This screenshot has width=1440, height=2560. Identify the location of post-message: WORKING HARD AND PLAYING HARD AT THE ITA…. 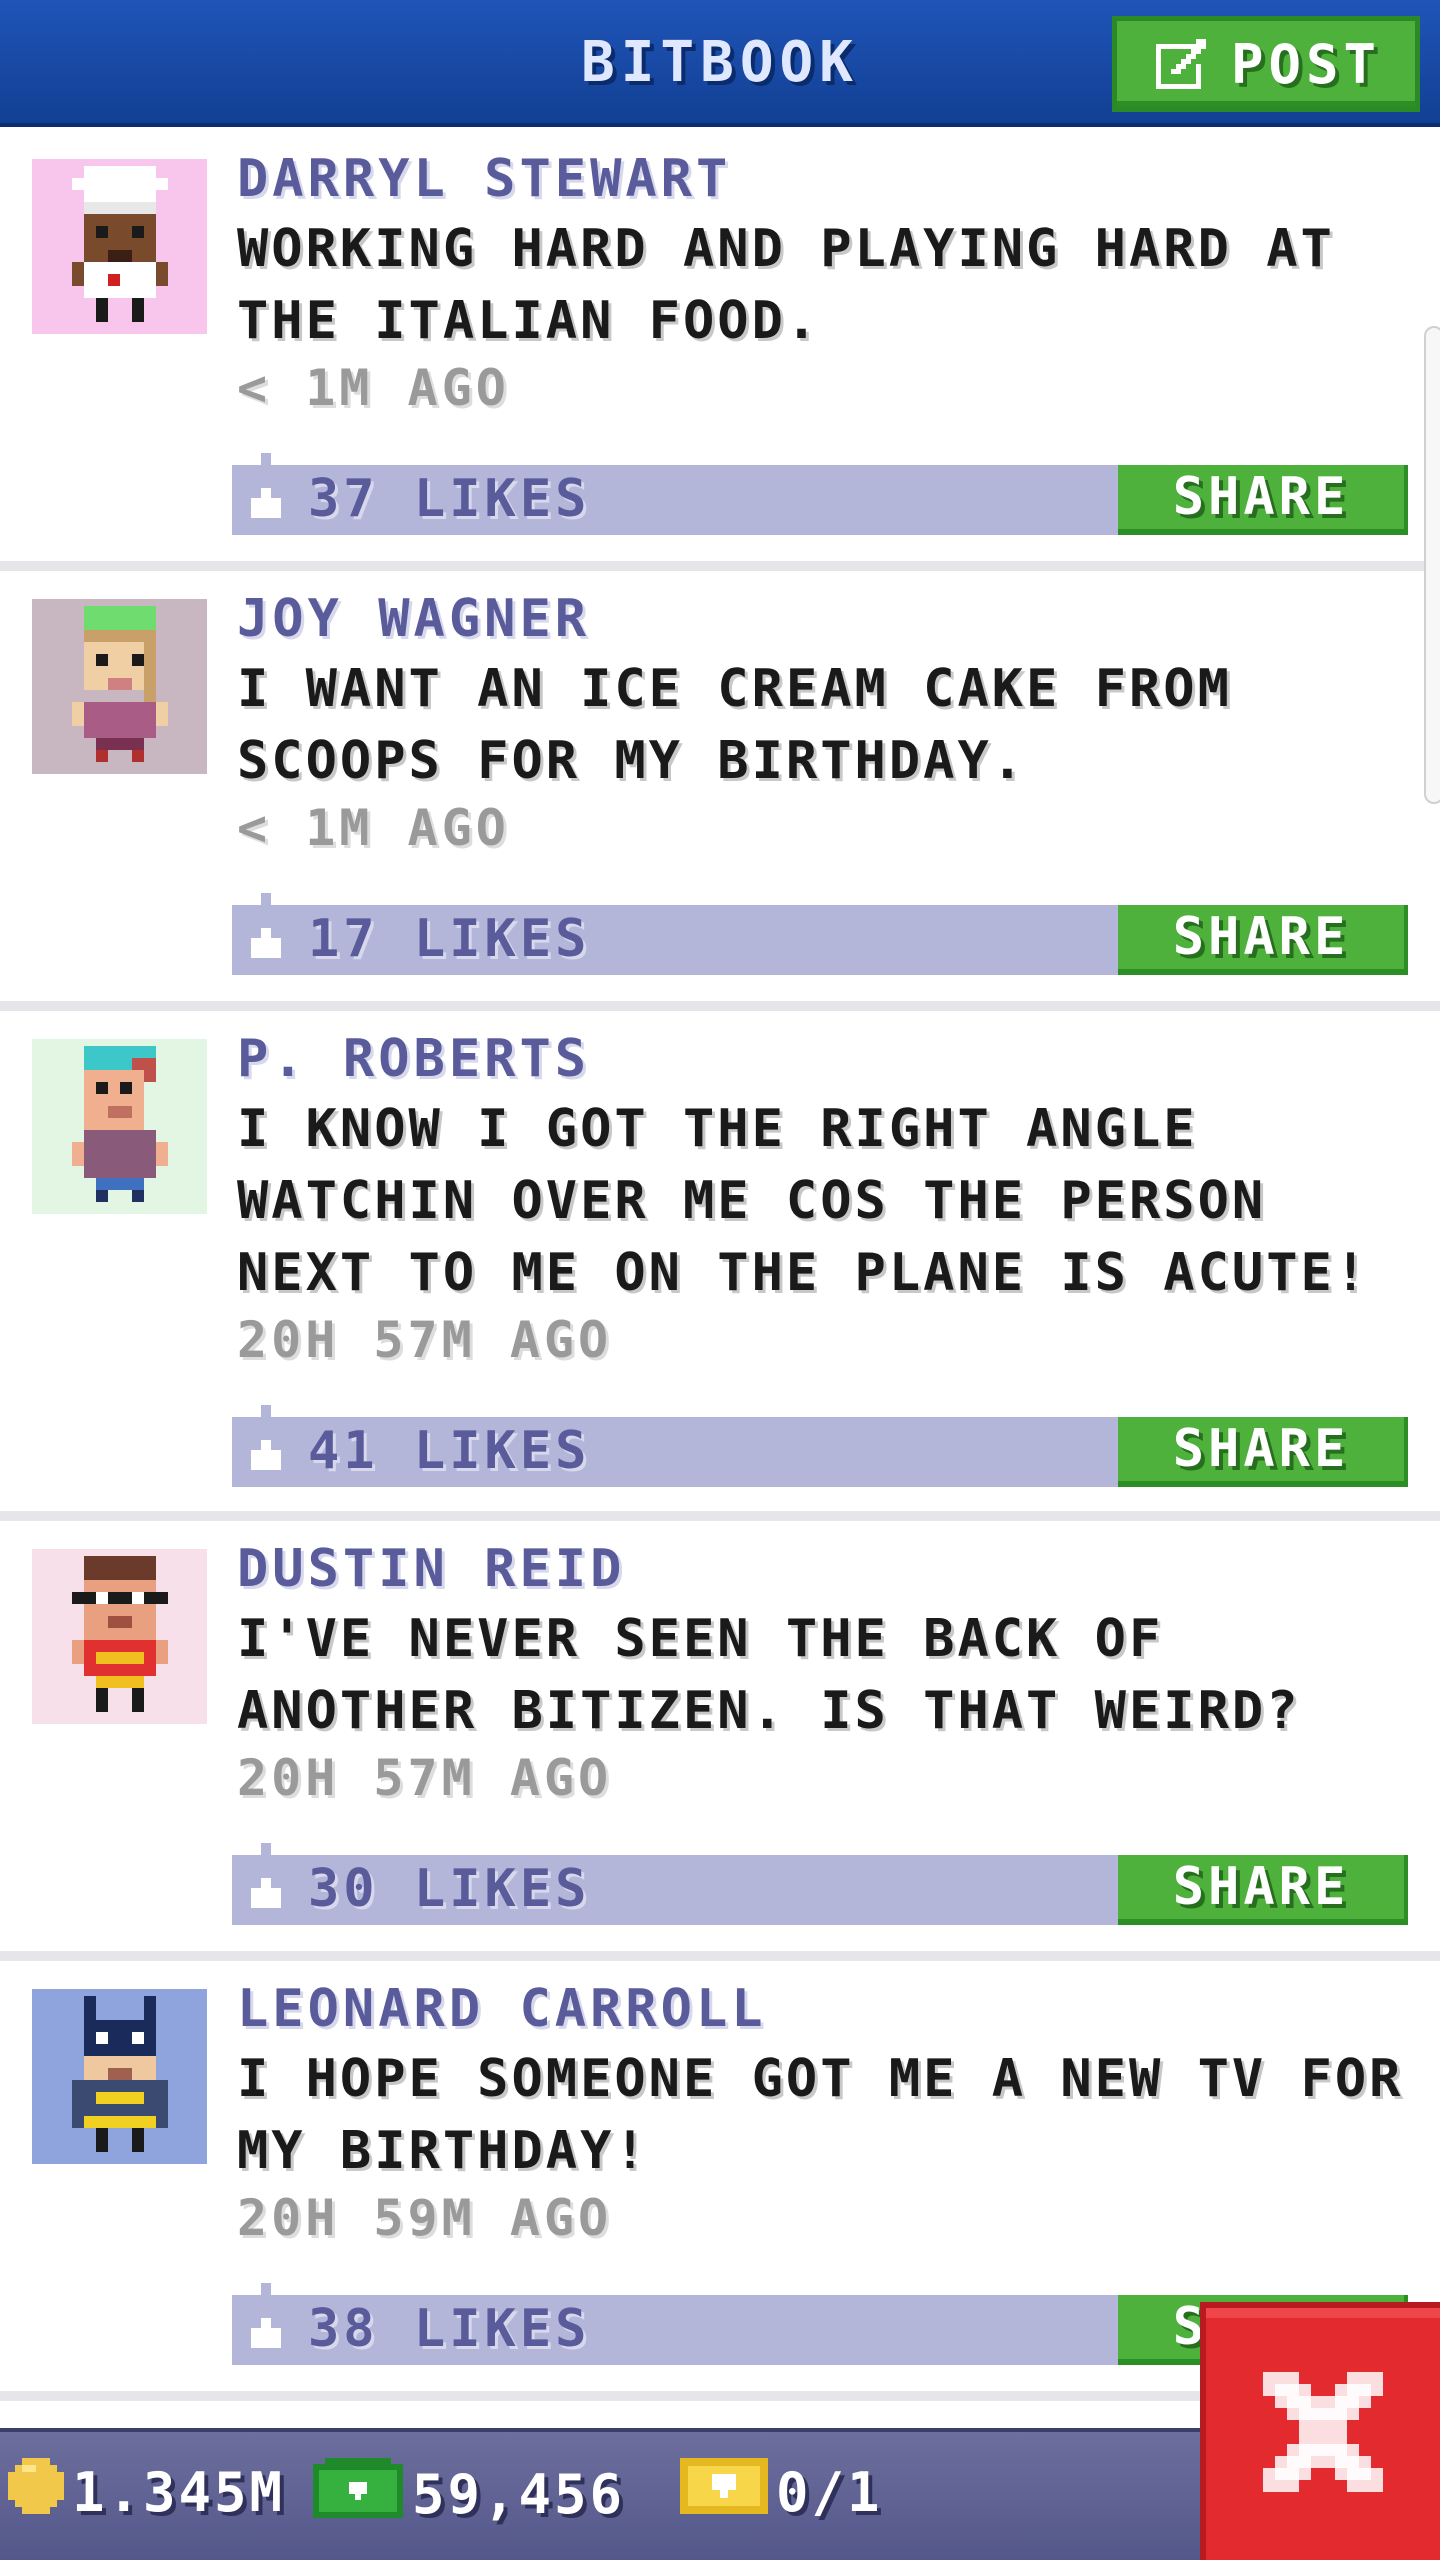
(786, 285).